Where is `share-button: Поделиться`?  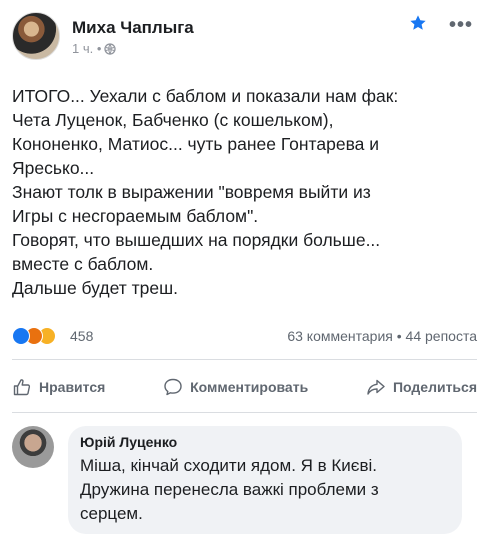 share-button: Поделиться is located at coordinates (421, 387).